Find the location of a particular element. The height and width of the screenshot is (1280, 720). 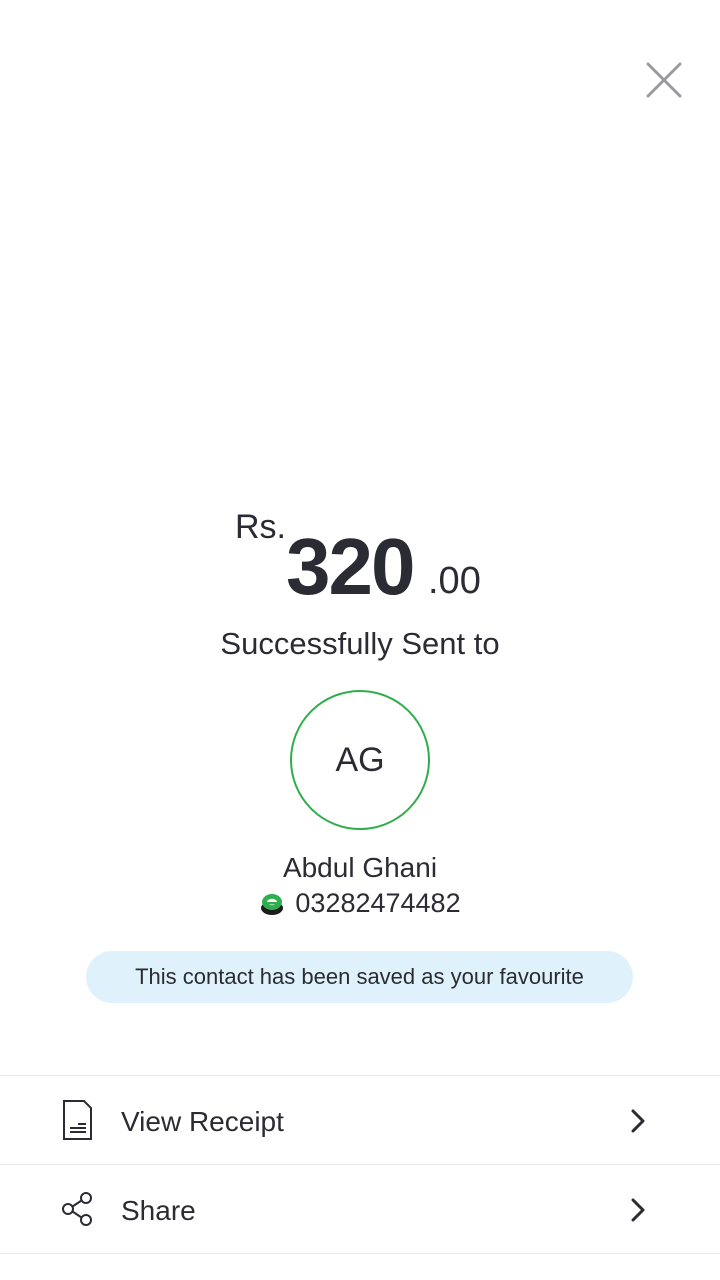

amount-fraction: .00 is located at coordinates (454, 581).